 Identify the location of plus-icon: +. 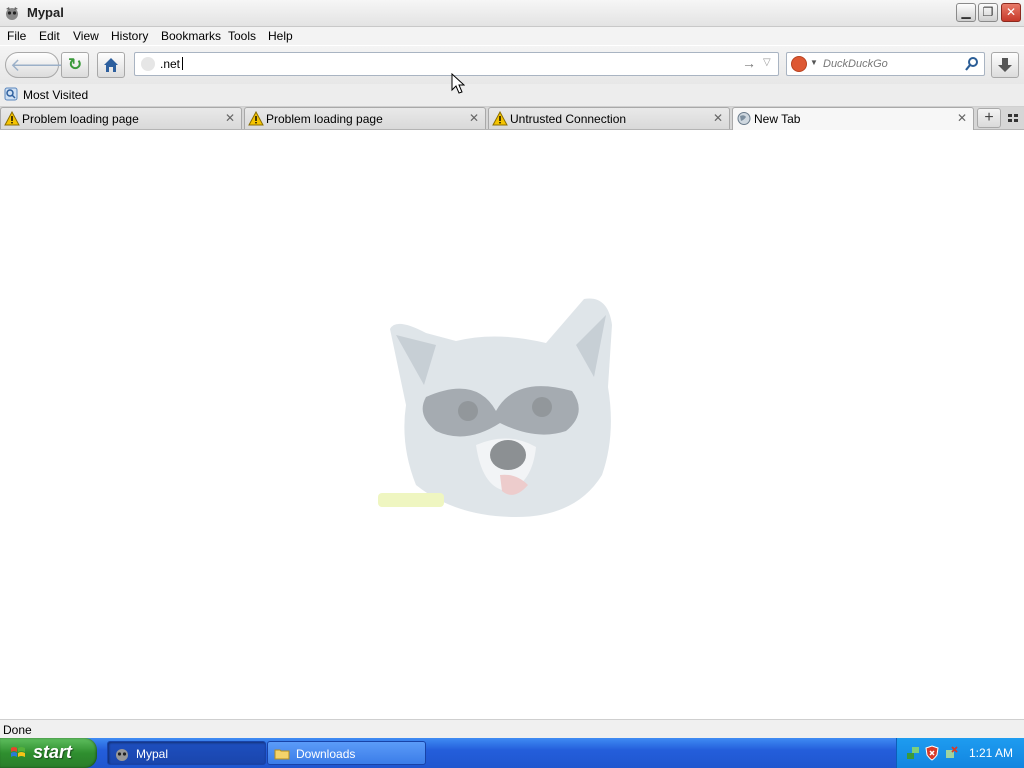
(989, 117).